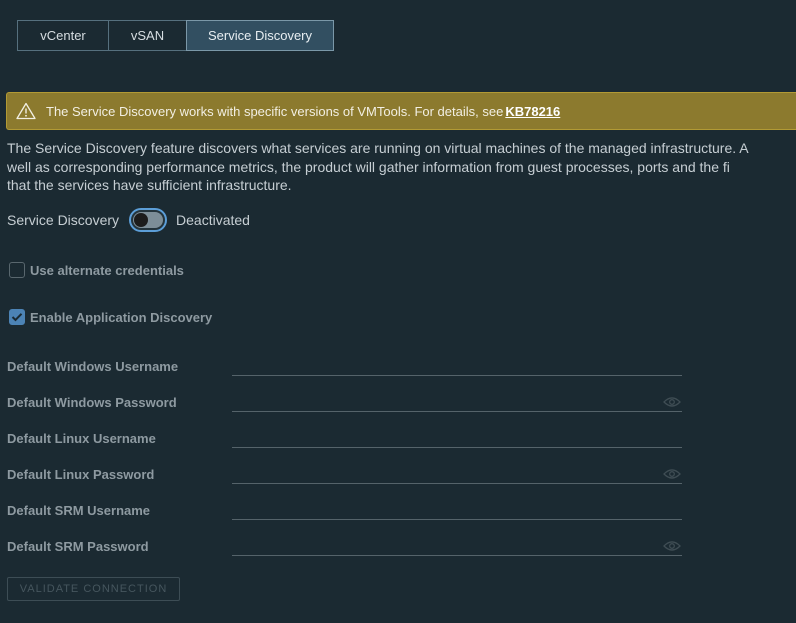  What do you see at coordinates (63, 220) in the screenshot?
I see `service-discovery-label: Service Discovery` at bounding box center [63, 220].